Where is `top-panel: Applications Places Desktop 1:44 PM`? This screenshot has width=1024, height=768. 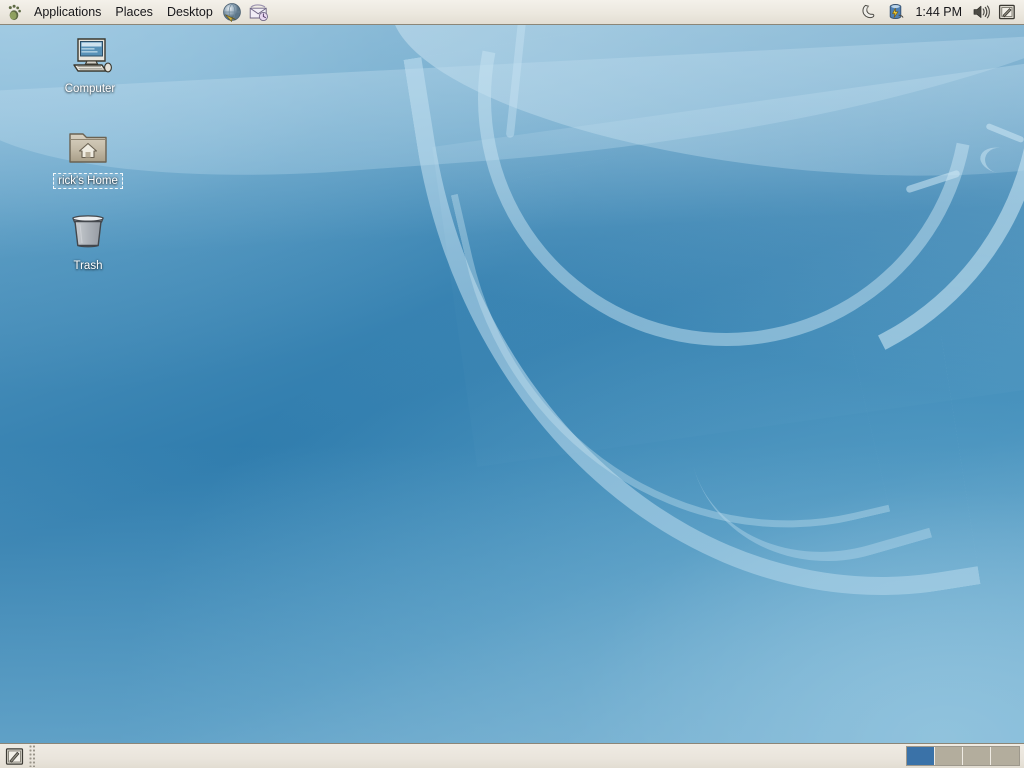
top-panel: Applications Places Desktop 1:44 PM is located at coordinates (512, 12).